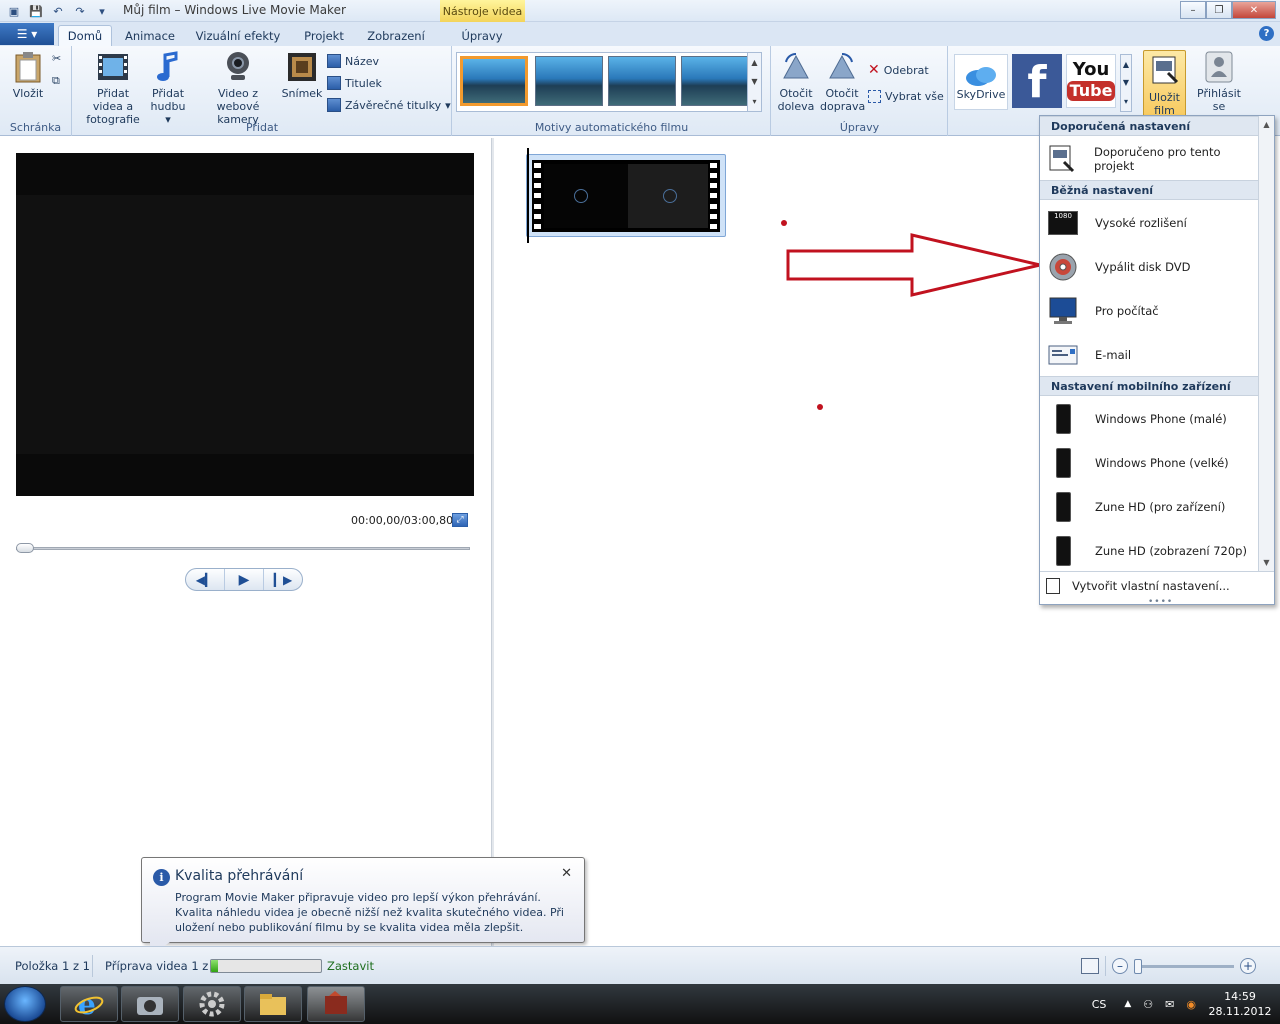 This screenshot has width=1280, height=1024. I want to click on network-icon: ⚇, so click(1148, 1004).